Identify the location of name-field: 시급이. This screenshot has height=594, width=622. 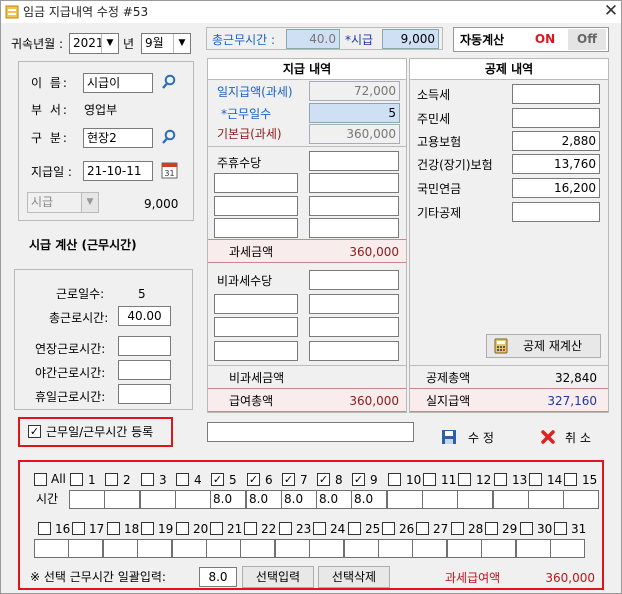
(118, 83).